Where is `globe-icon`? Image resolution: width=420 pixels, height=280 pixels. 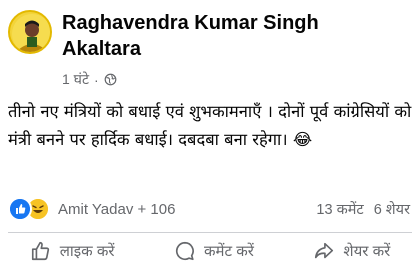
globe-icon is located at coordinates (110, 79).